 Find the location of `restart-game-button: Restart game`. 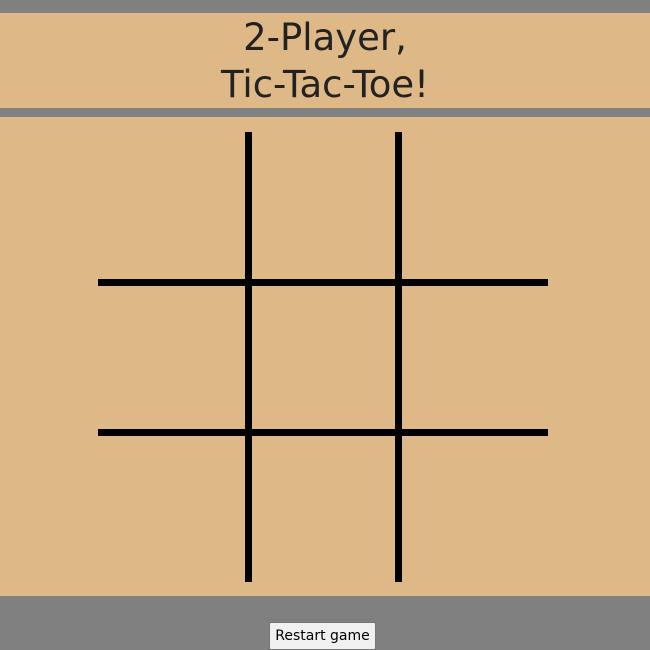

restart-game-button: Restart game is located at coordinates (322, 636).